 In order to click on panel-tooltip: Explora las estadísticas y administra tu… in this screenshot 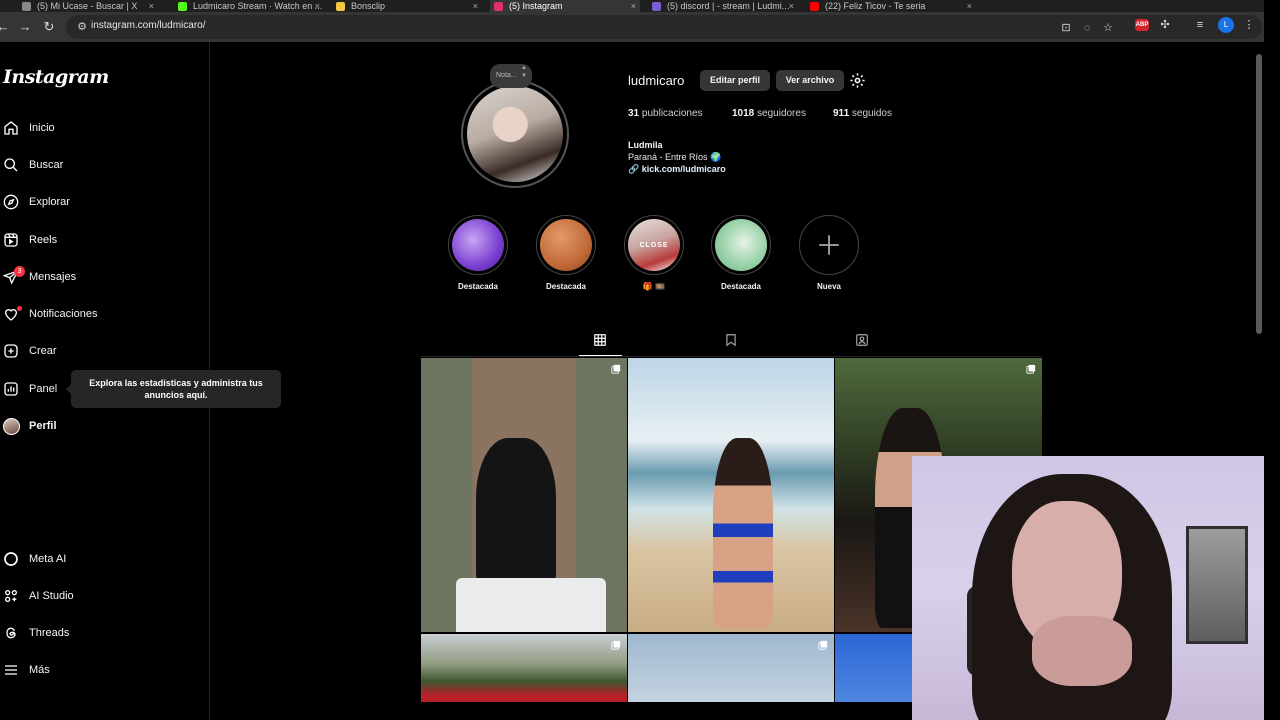, I will do `click(173, 389)`.